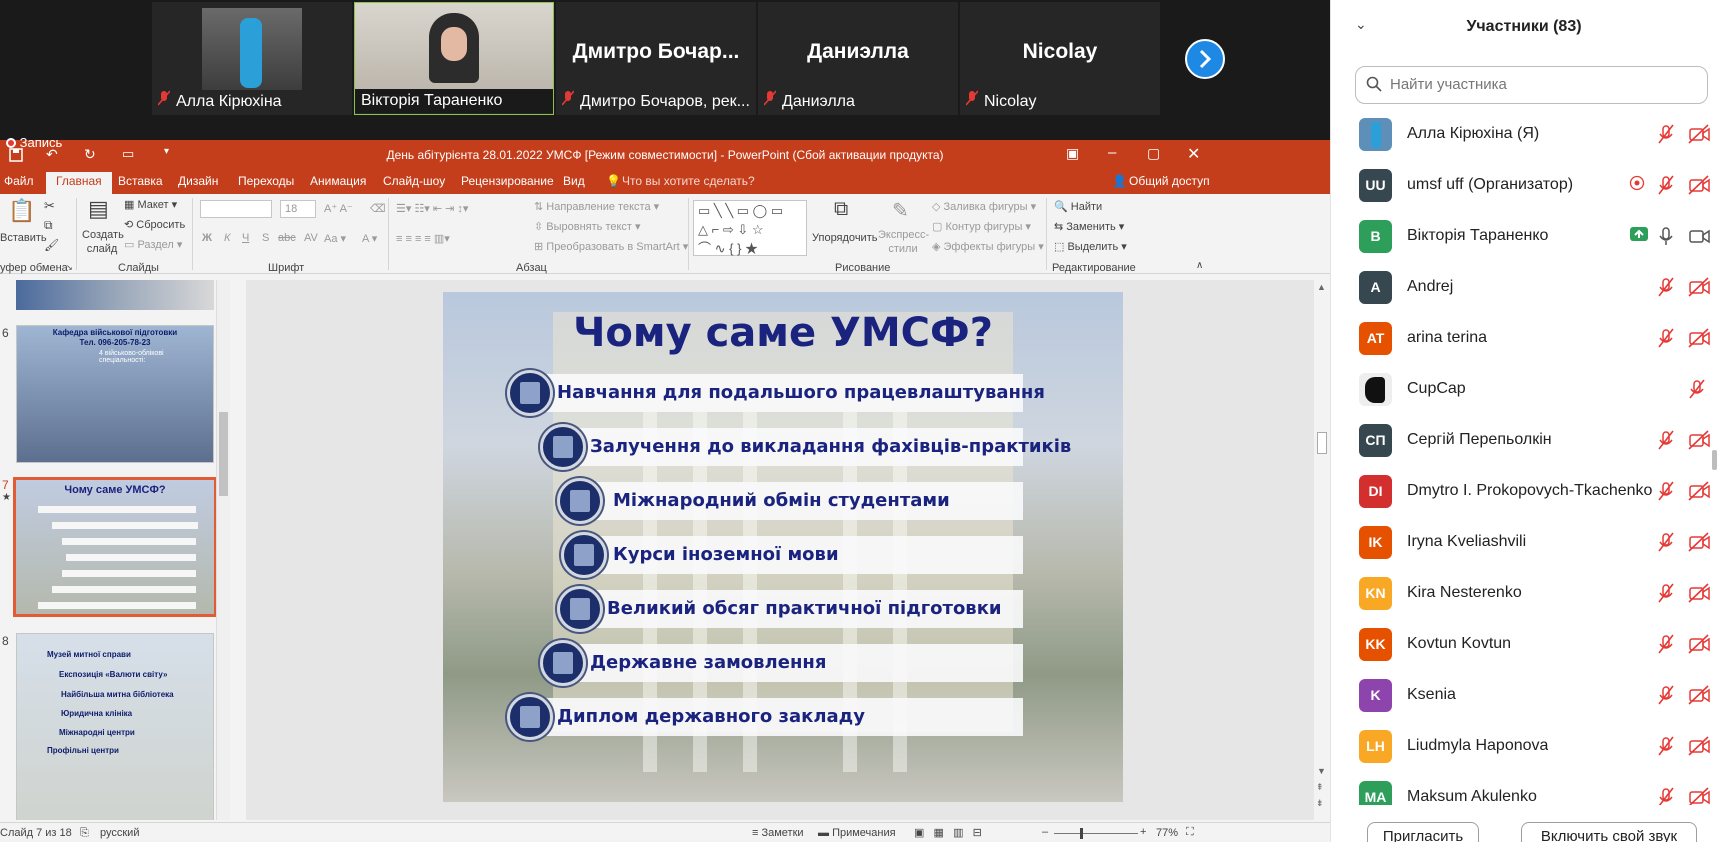 This screenshot has width=1717, height=842. I want to click on participant-row: Алла Кірюхіна (Я), so click(1524, 134).